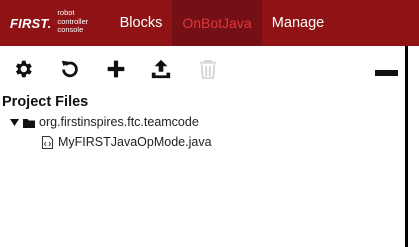 This screenshot has height=247, width=419. I want to click on upload-button, so click(161, 69).